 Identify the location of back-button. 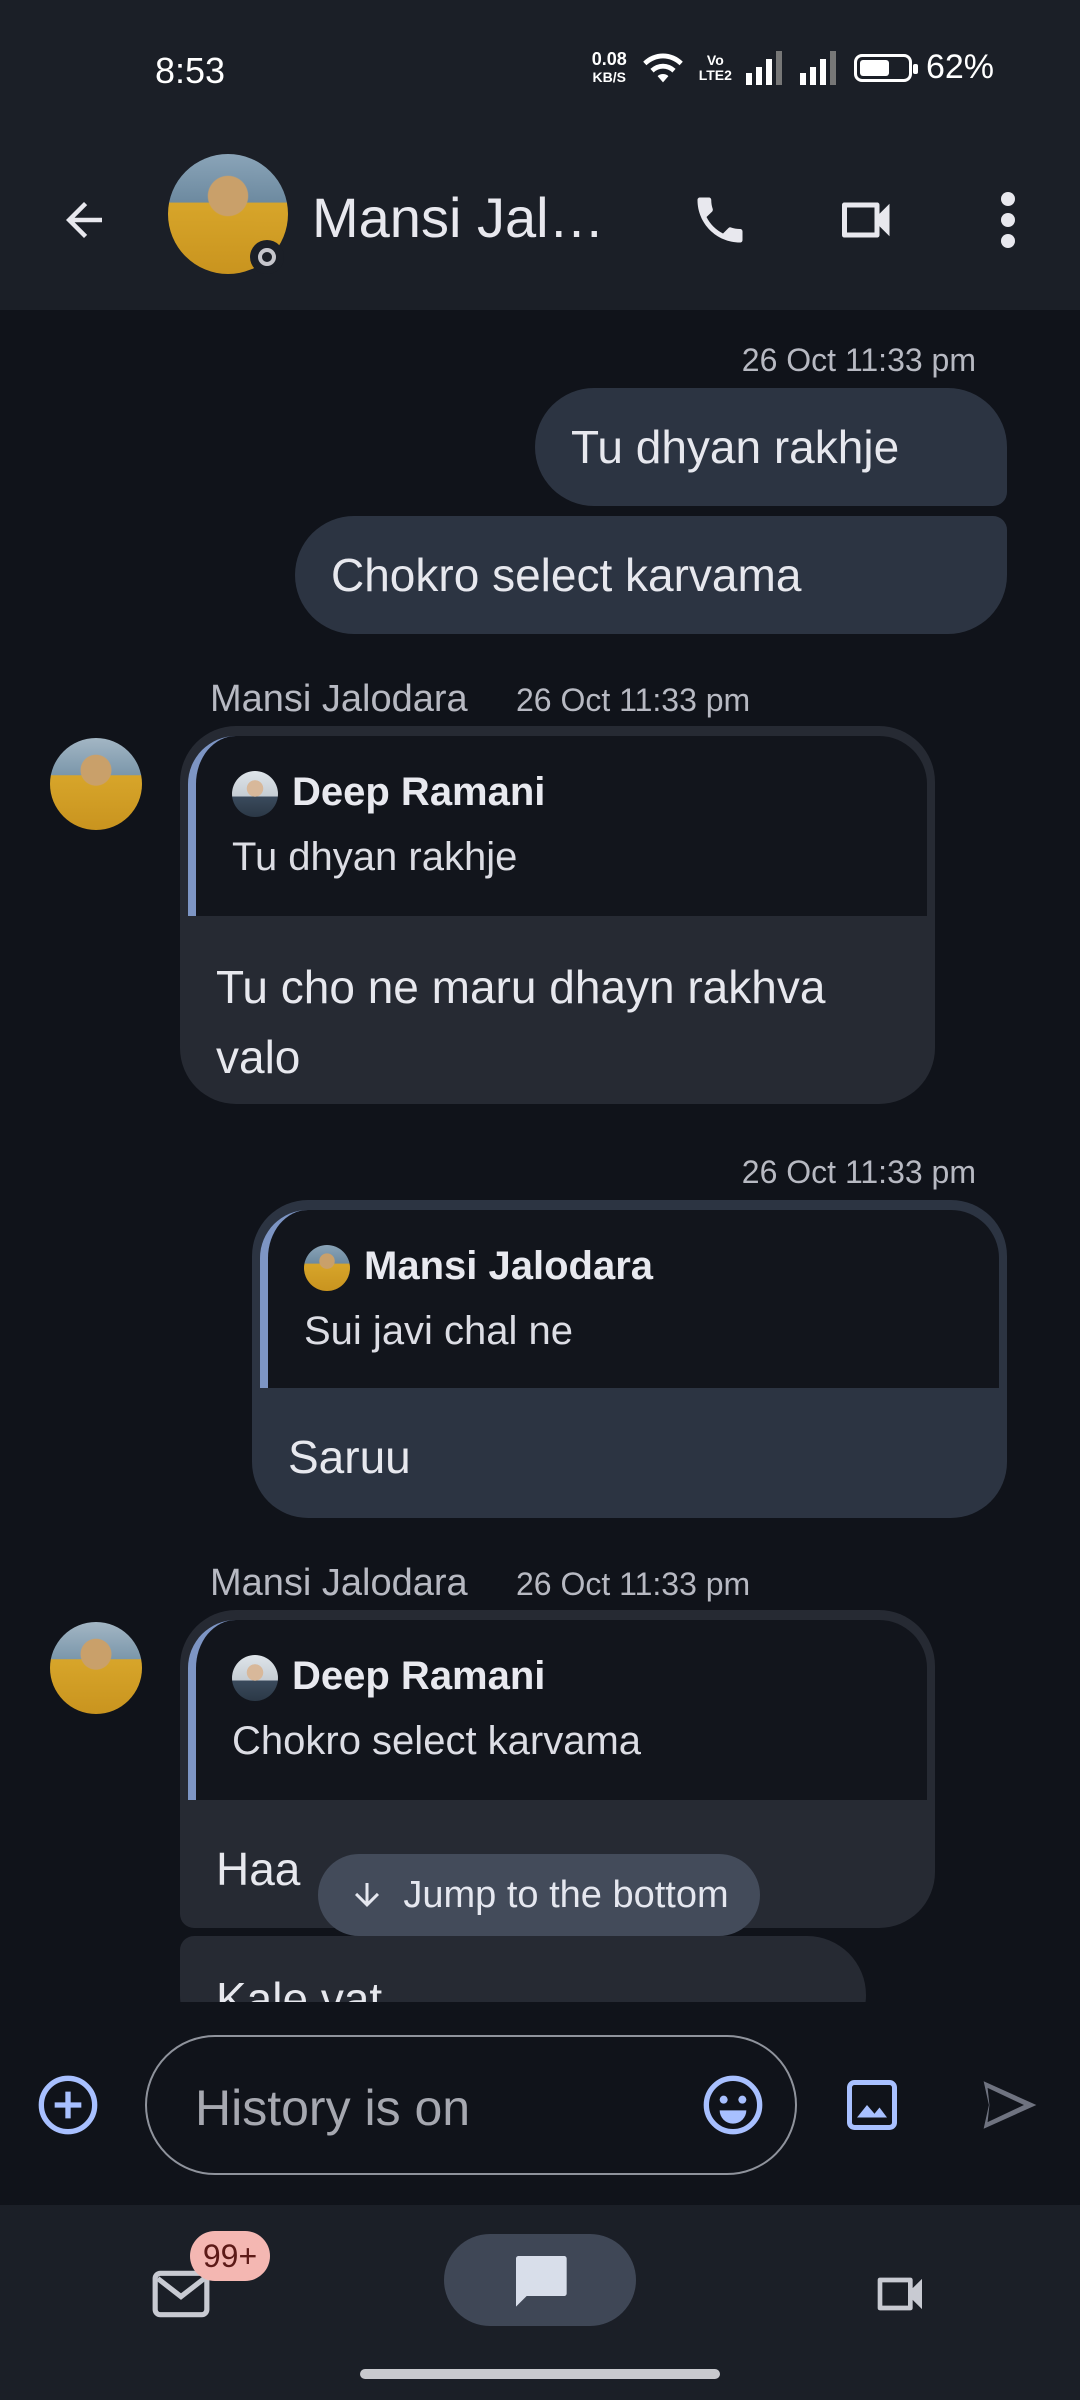
(84, 220).